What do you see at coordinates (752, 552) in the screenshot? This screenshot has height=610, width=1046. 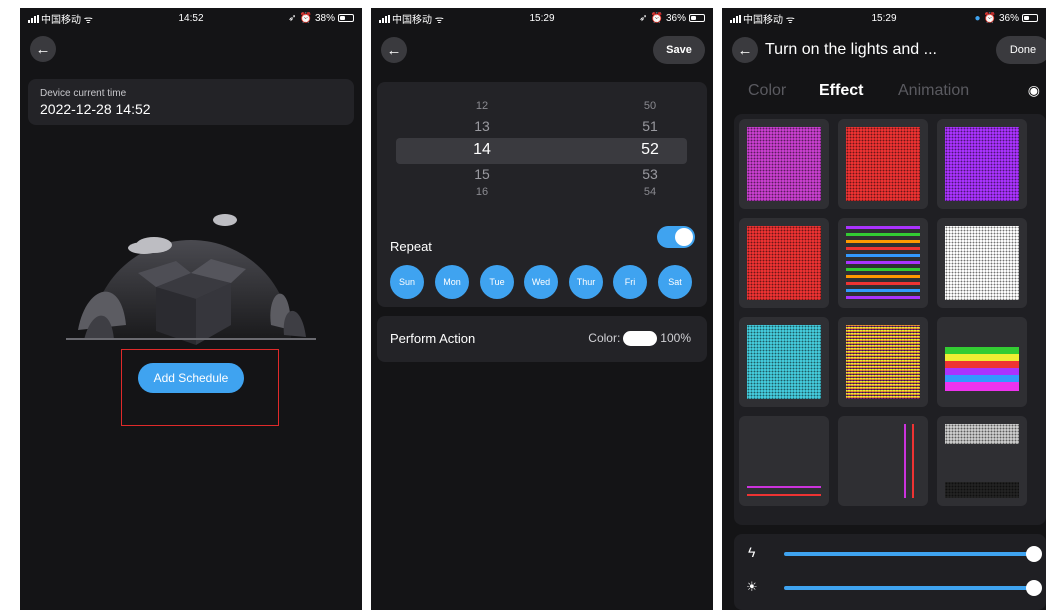 I see `lightning-icon: ϟ` at bounding box center [752, 552].